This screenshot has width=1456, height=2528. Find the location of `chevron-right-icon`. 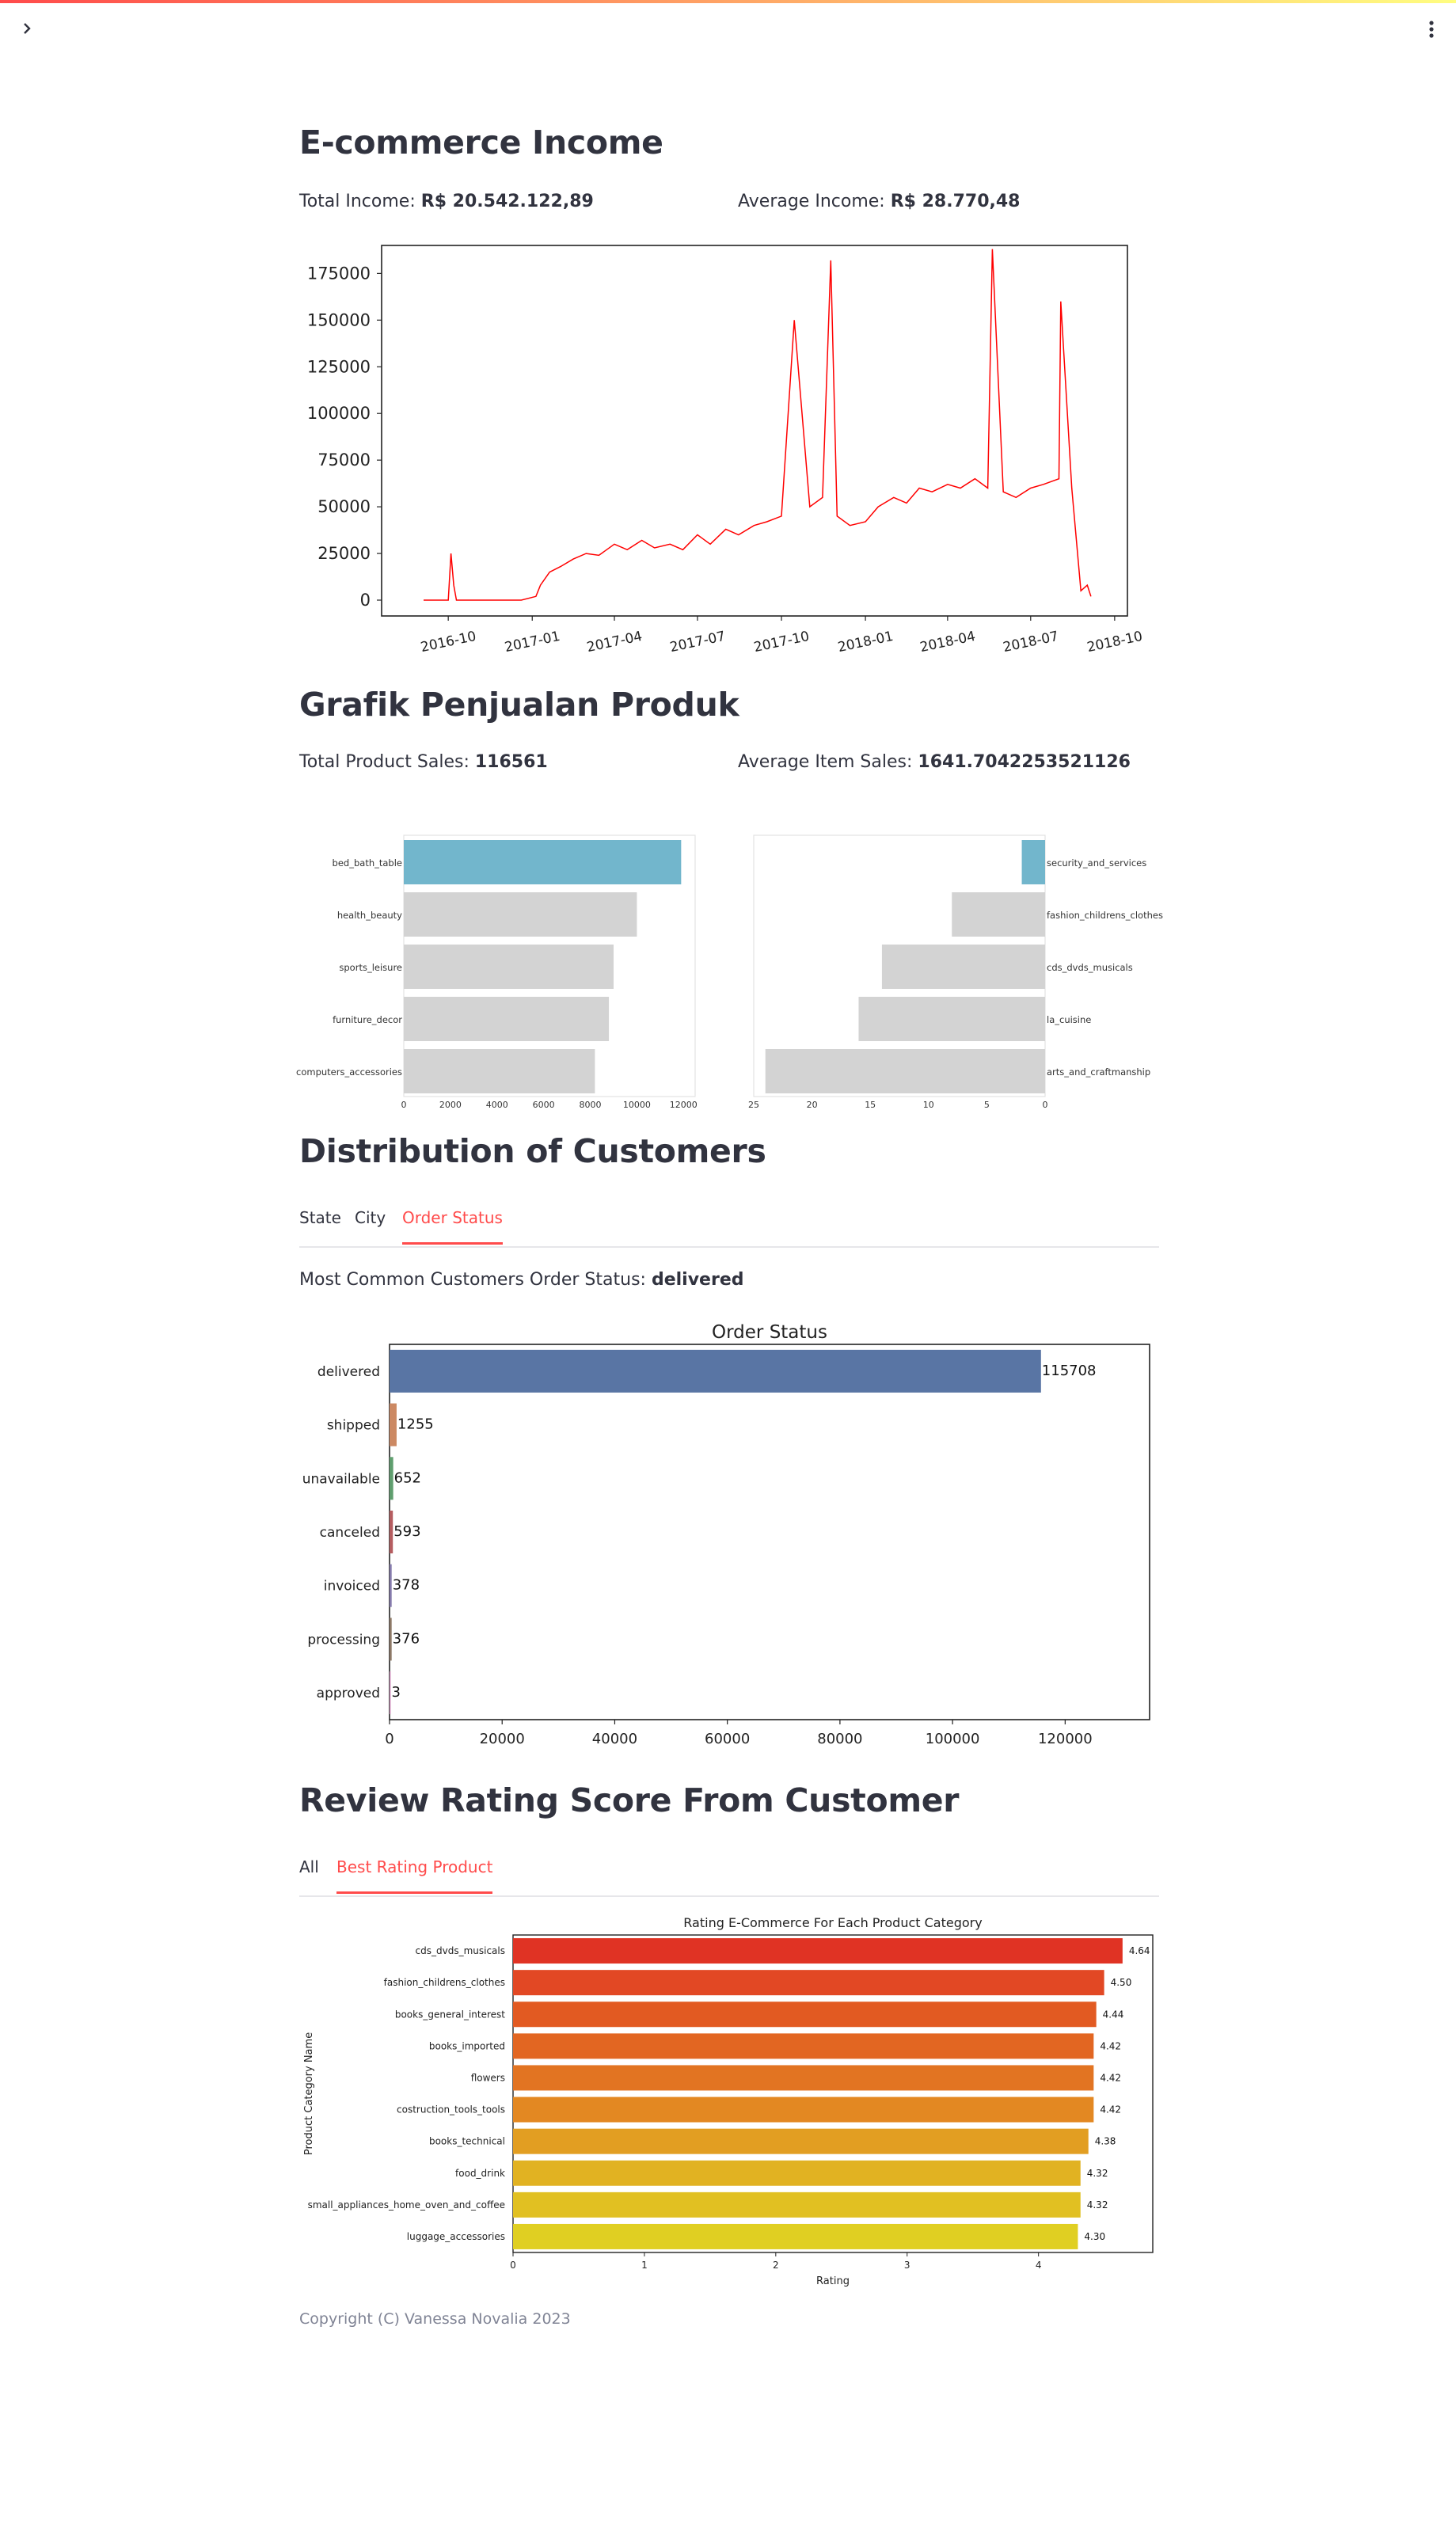

chevron-right-icon is located at coordinates (27, 28).